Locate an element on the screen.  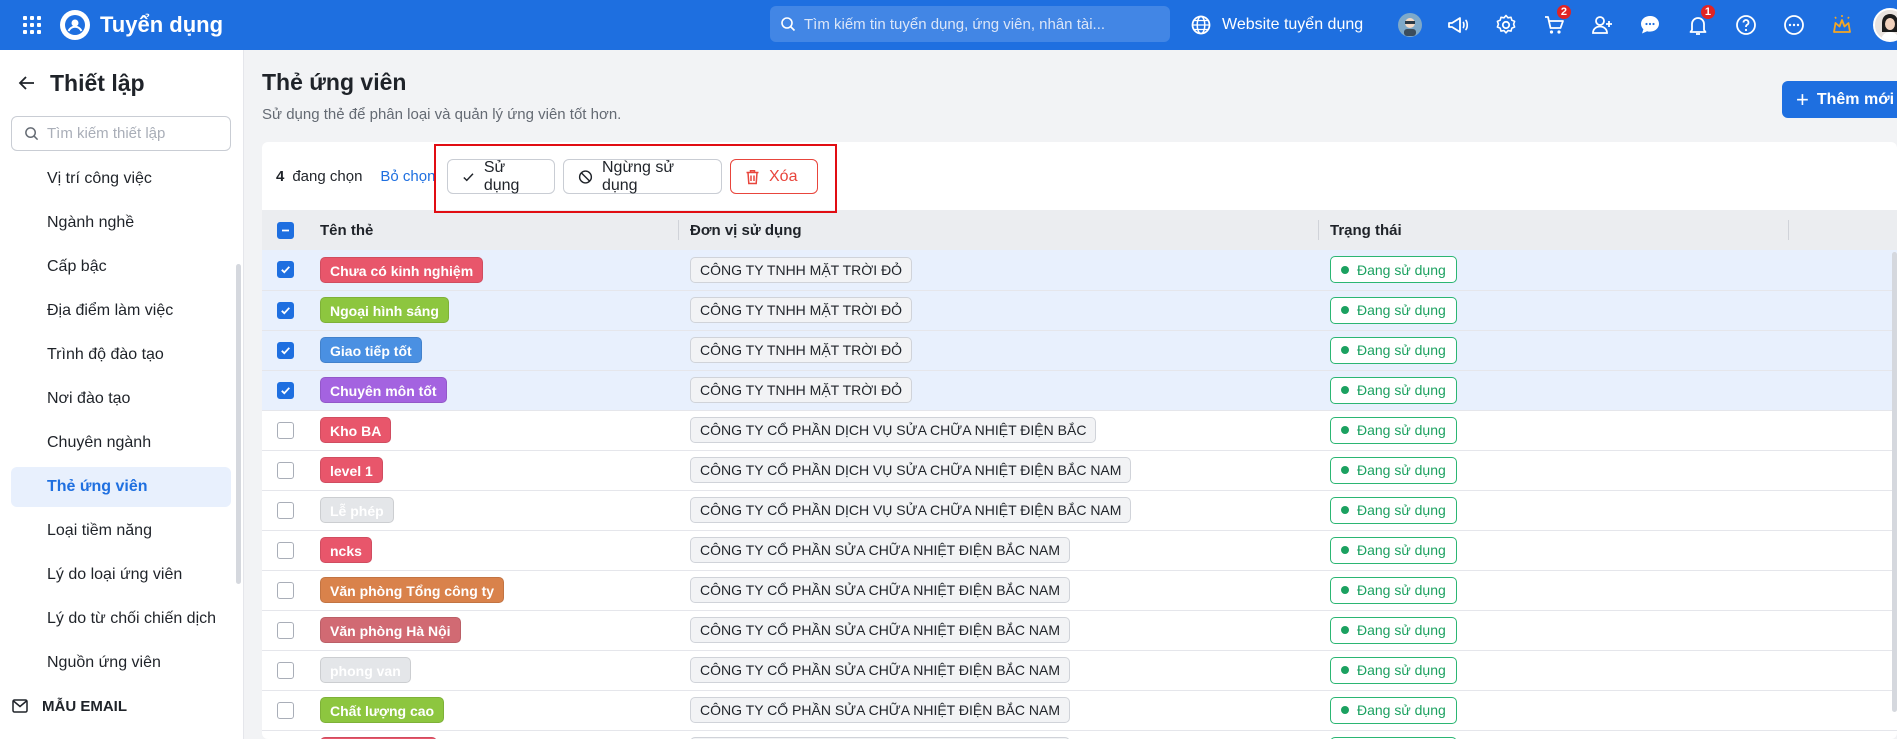
sidebar-item-job-position: Vị trí công việc is located at coordinates (121, 179).